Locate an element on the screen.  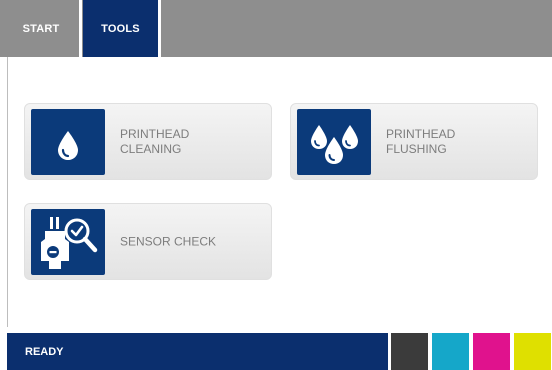
status-bar: READY is located at coordinates (197, 351).